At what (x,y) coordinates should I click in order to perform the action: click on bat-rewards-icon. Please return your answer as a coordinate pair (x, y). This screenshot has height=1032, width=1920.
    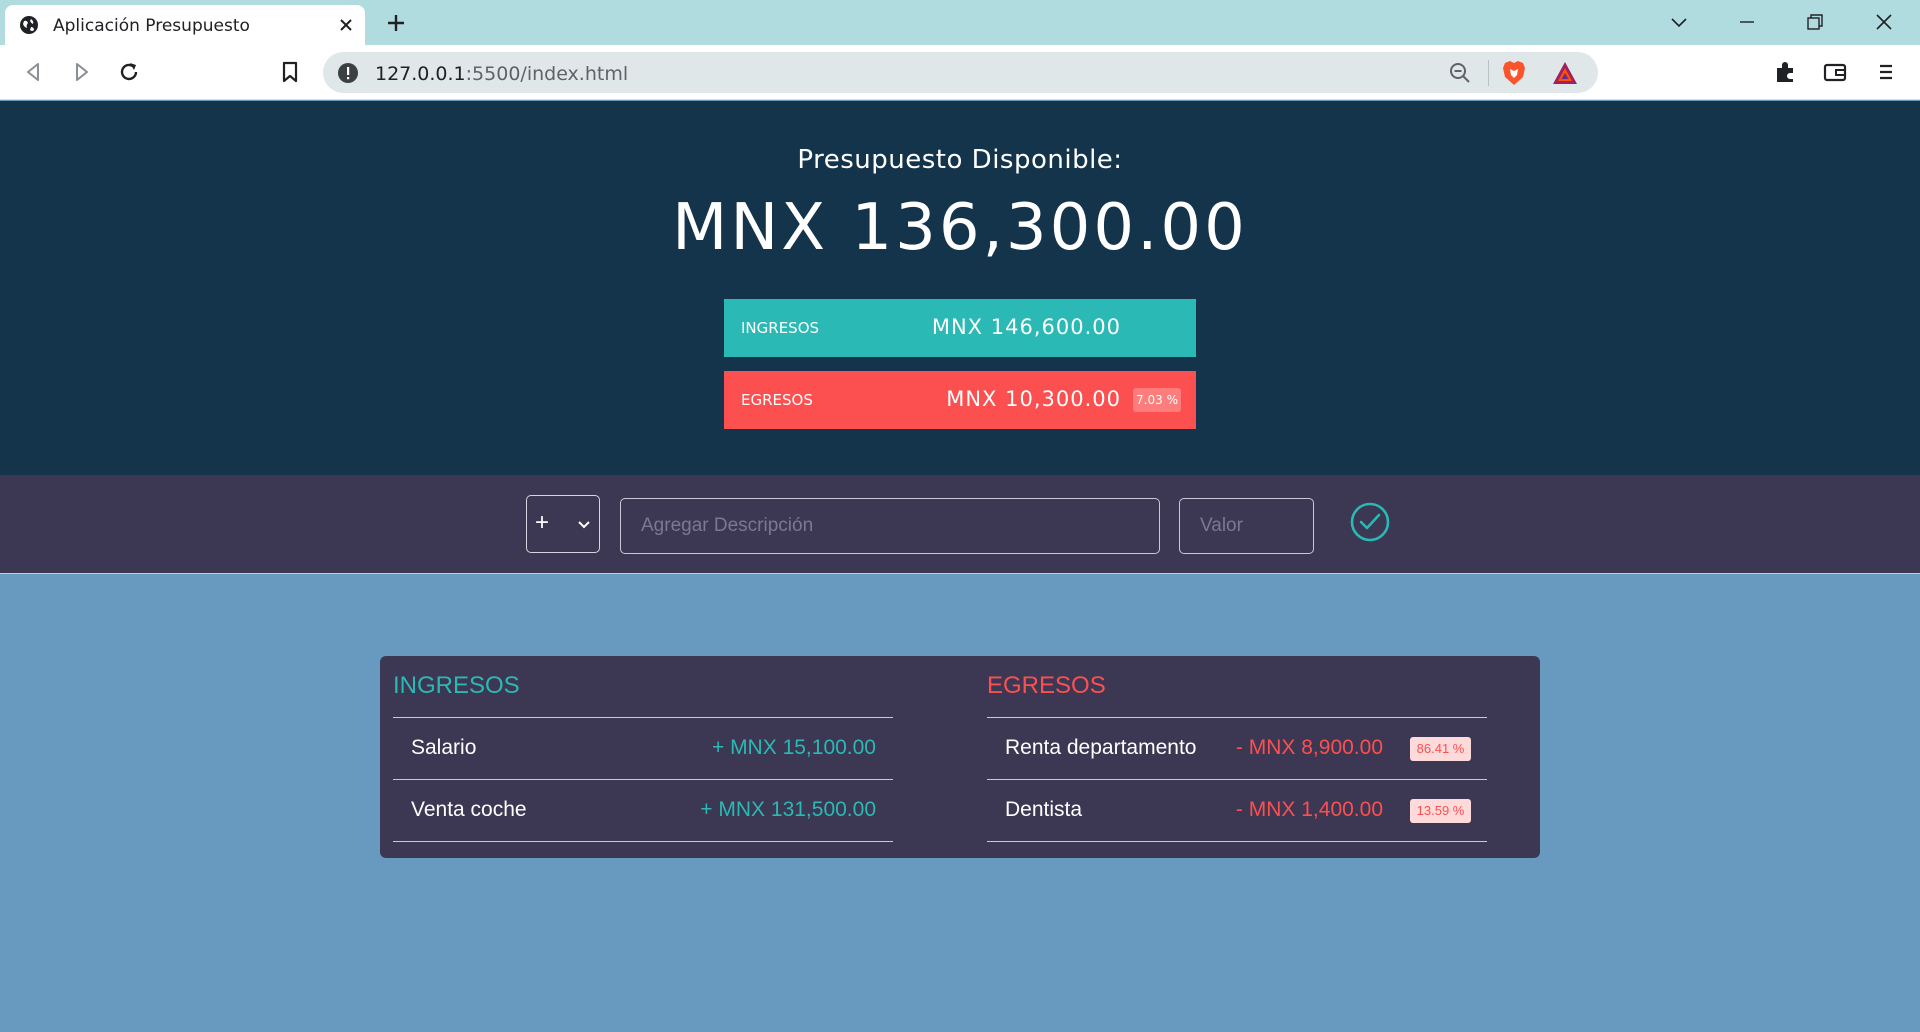
    Looking at the image, I should click on (1565, 73).